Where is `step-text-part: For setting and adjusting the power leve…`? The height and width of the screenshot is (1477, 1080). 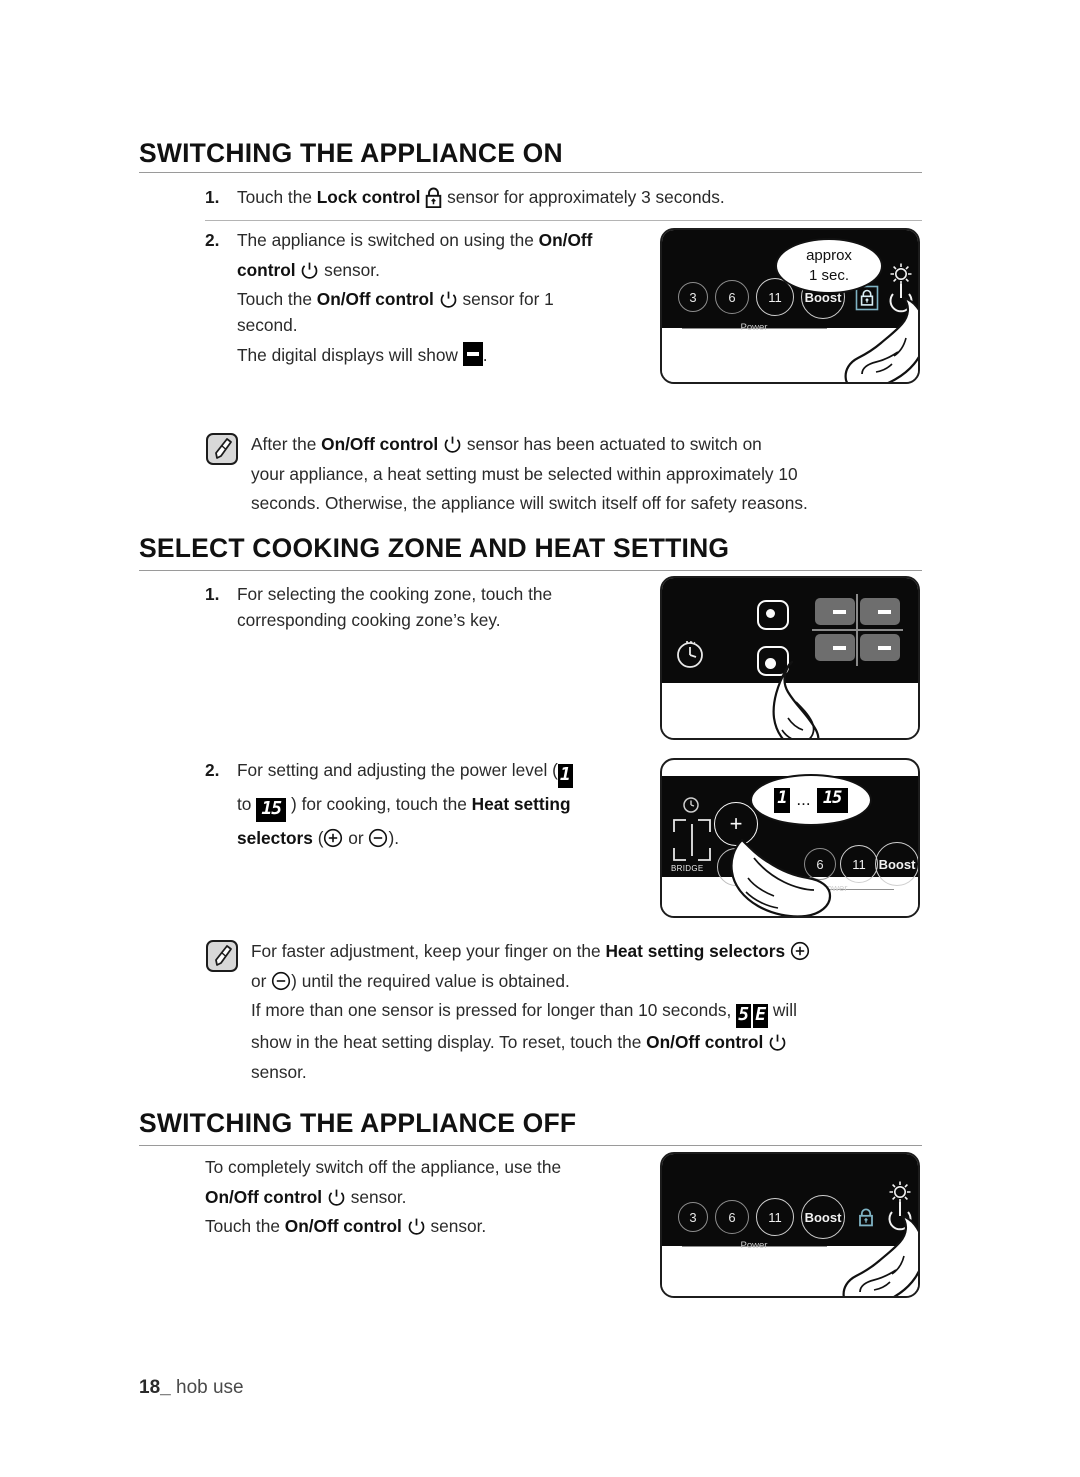 step-text-part: For setting and adjusting the power leve… is located at coordinates (397, 770).